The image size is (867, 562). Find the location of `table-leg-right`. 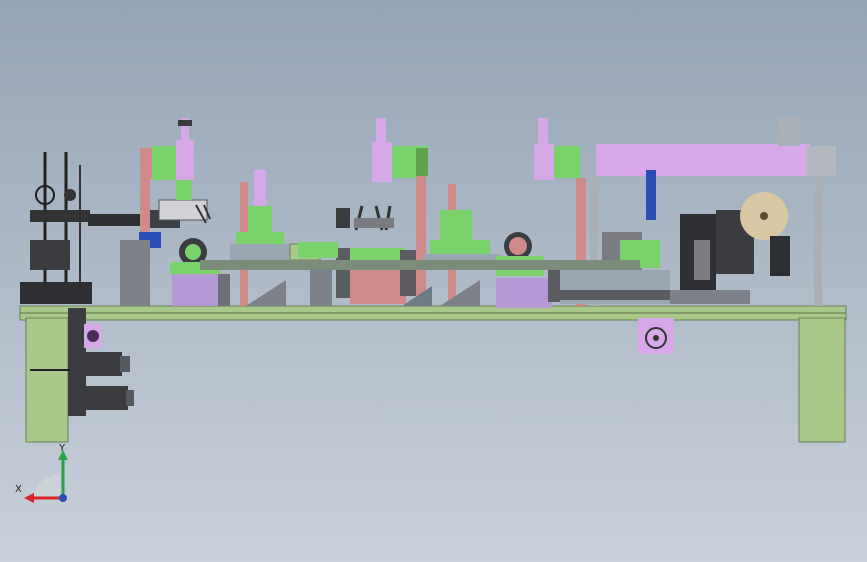

table-leg-right is located at coordinates (822, 380).